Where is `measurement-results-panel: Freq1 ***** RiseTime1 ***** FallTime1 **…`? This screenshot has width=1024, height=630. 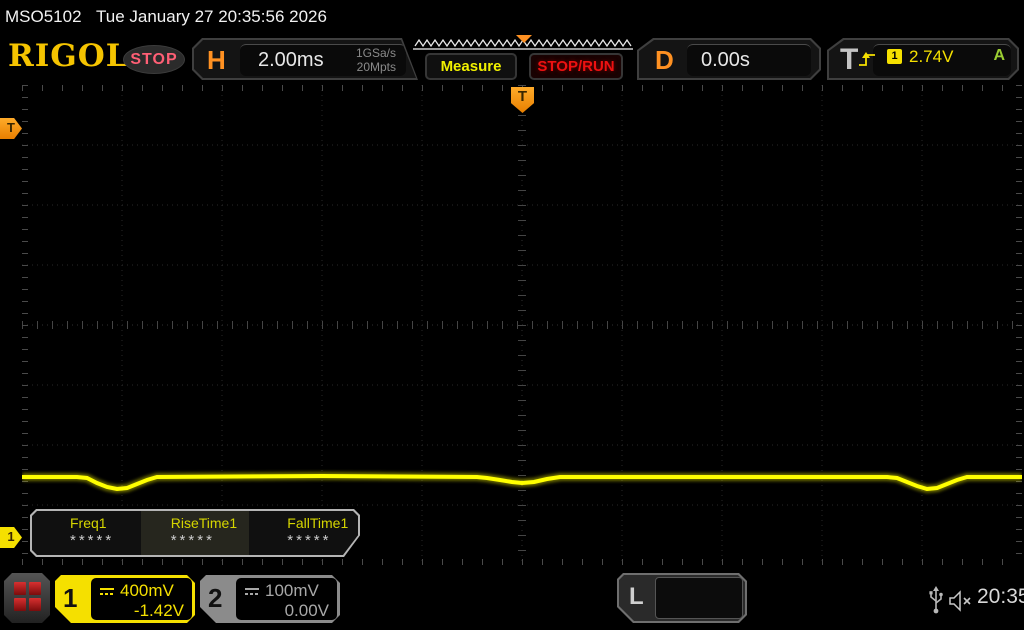
measurement-results-panel: Freq1 ***** RiseTime1 ***** FallTime1 **… is located at coordinates (195, 533).